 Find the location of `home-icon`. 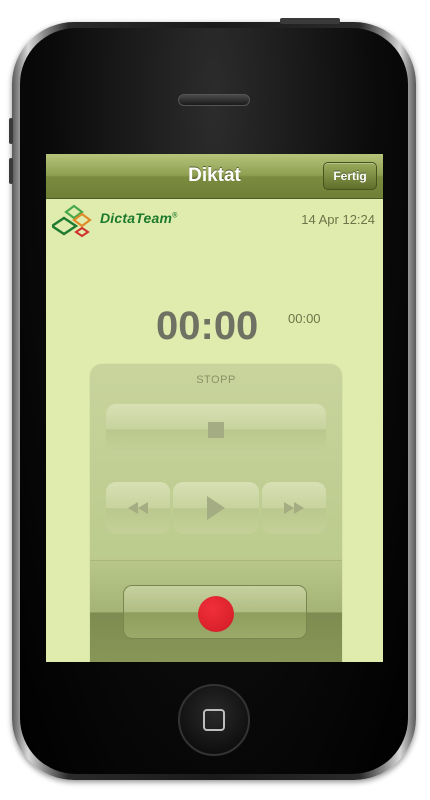

home-icon is located at coordinates (214, 720).